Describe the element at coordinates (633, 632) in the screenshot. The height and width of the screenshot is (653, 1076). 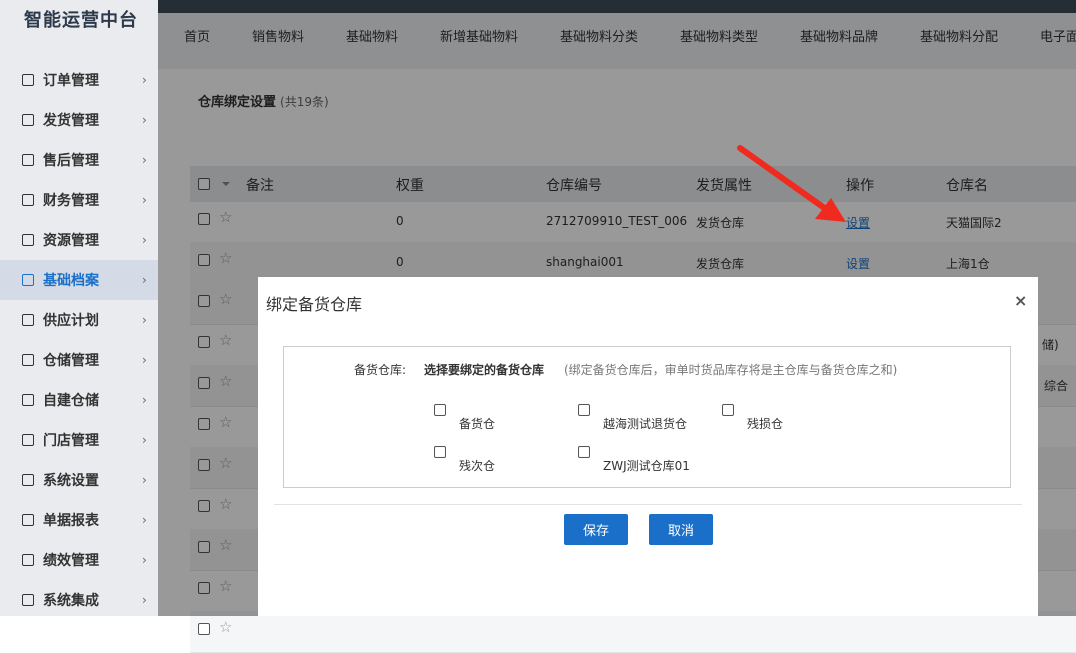
I see `table-row: ☆` at that location.